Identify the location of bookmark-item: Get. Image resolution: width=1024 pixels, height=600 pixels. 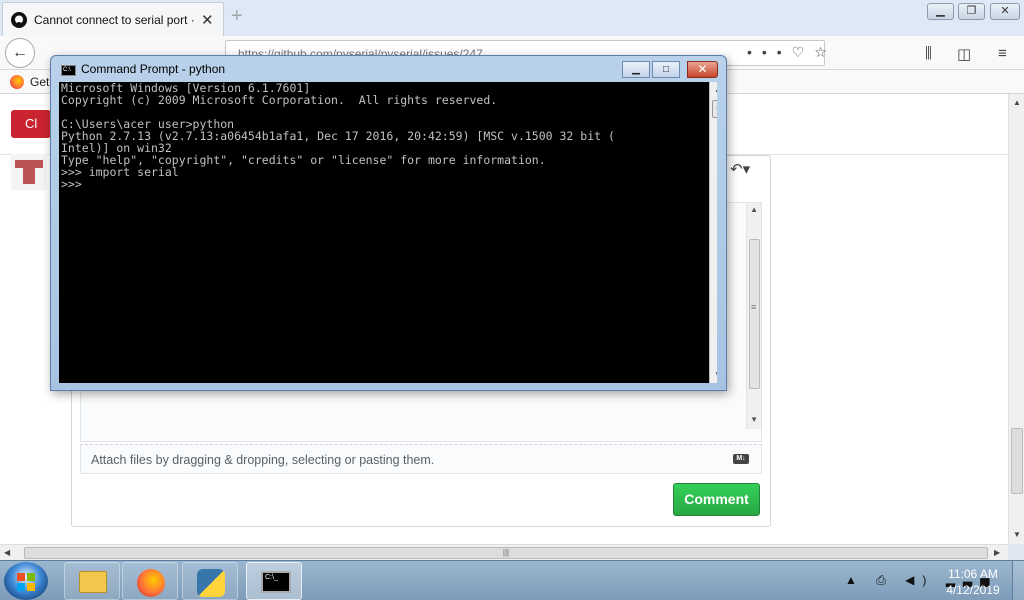
(29, 82).